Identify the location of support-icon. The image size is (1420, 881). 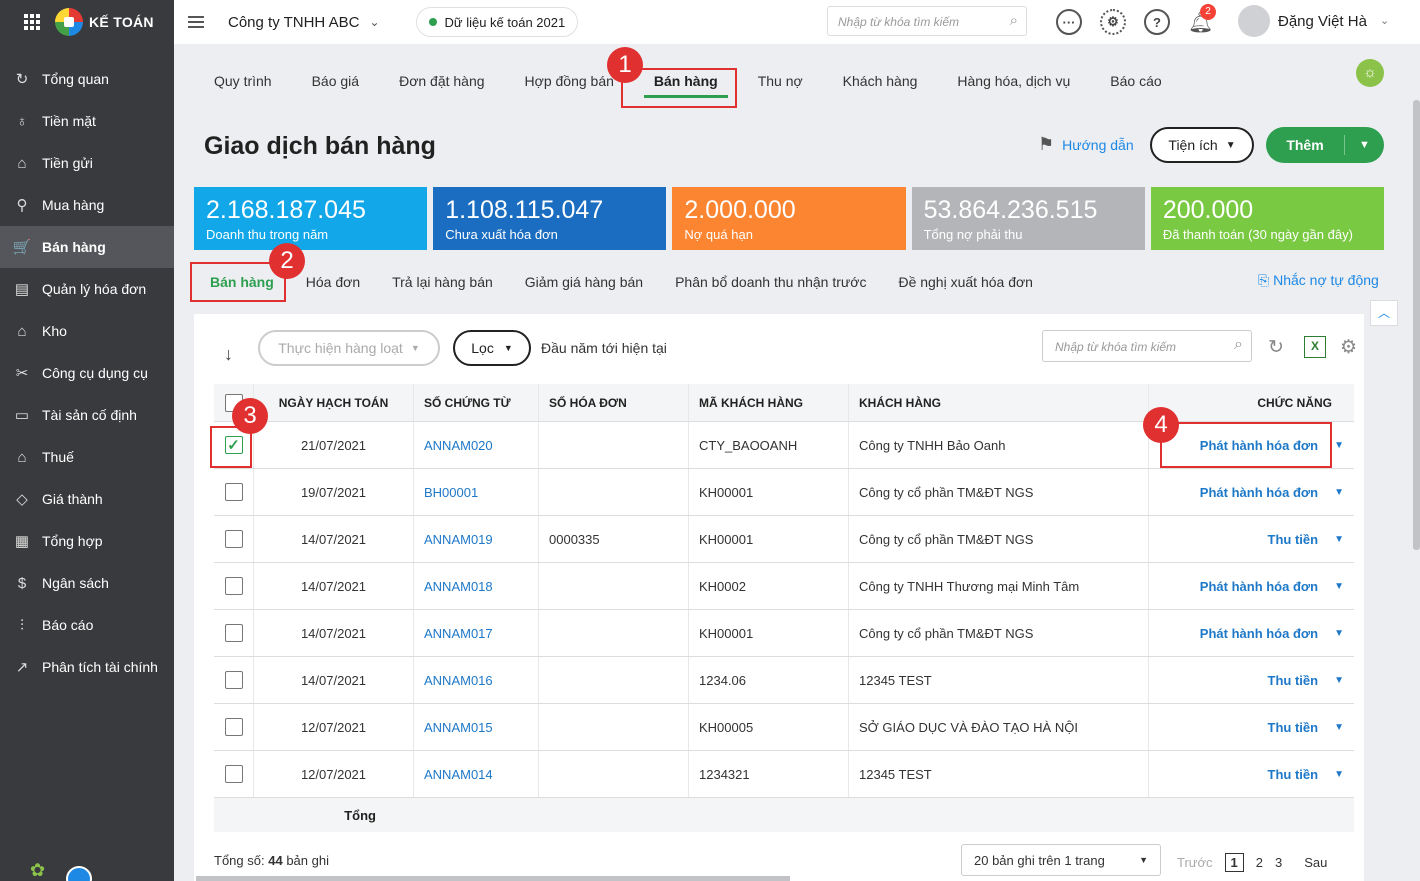
(79, 873).